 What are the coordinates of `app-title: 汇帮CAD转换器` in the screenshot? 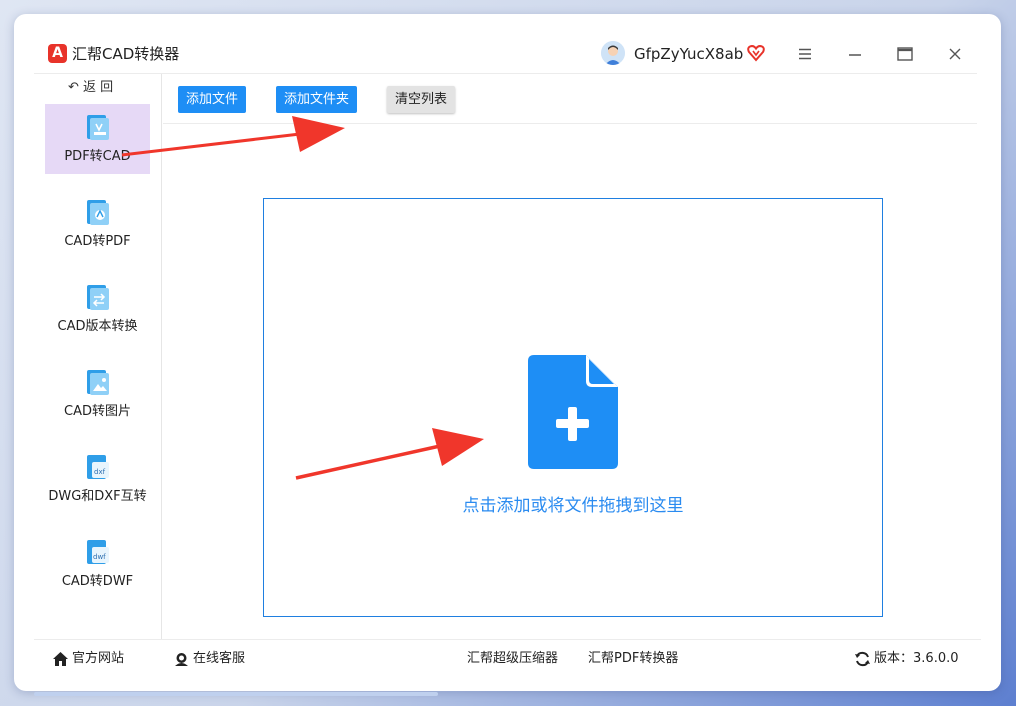 It's located at (126, 54).